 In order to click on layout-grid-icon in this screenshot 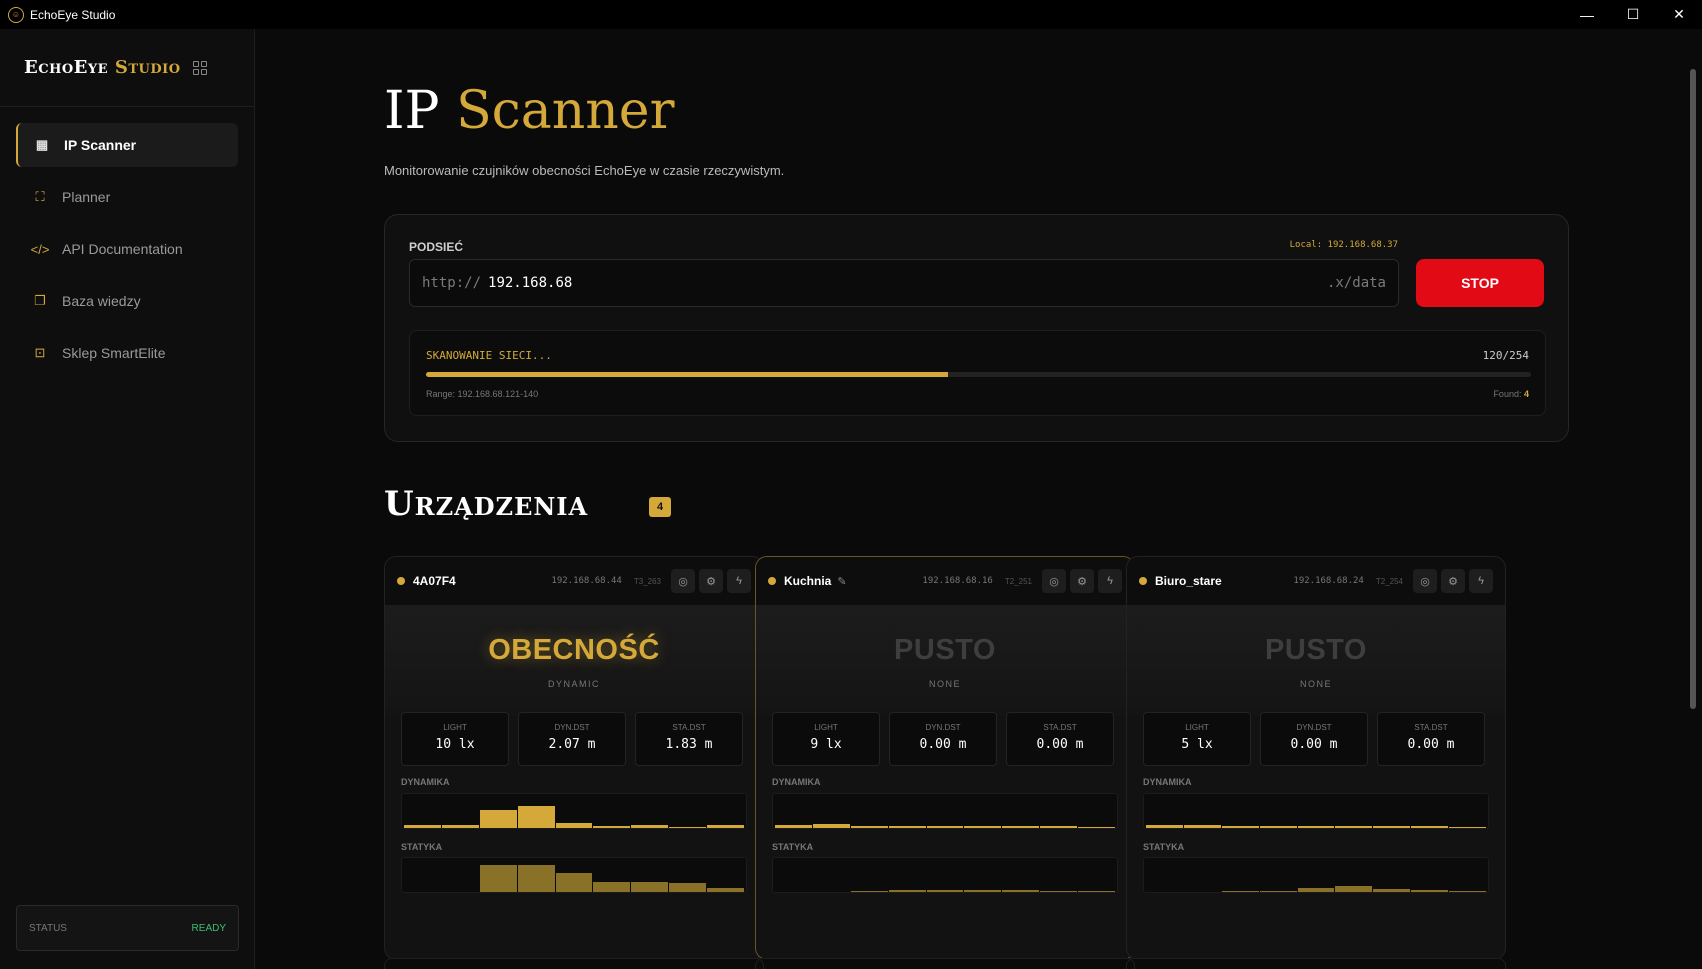, I will do `click(199, 67)`.